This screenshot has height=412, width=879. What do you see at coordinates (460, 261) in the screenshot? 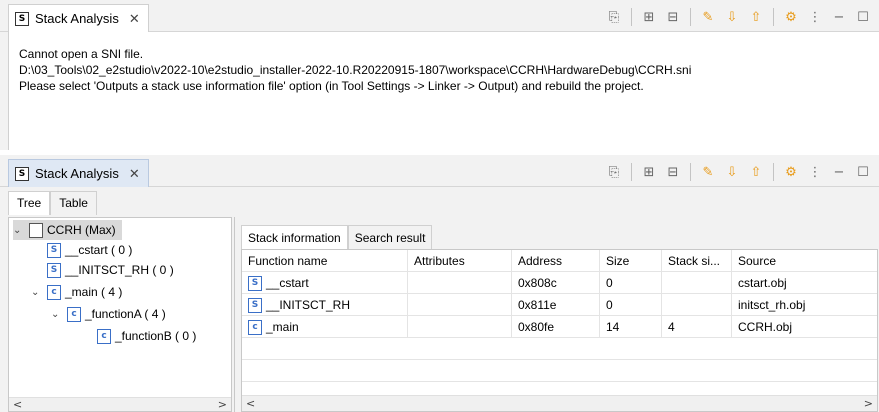
I see `column-header-attributes: Attributes` at bounding box center [460, 261].